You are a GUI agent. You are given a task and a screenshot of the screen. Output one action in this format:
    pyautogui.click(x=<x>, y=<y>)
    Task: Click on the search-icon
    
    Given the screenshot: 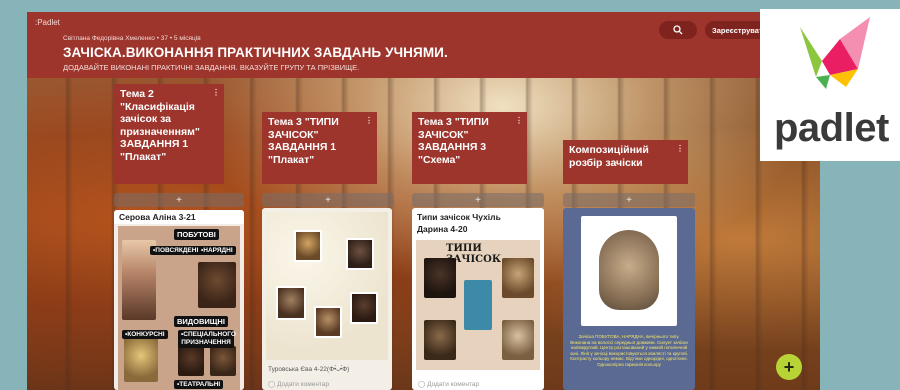 What is the action you would take?
    pyautogui.click(x=678, y=30)
    